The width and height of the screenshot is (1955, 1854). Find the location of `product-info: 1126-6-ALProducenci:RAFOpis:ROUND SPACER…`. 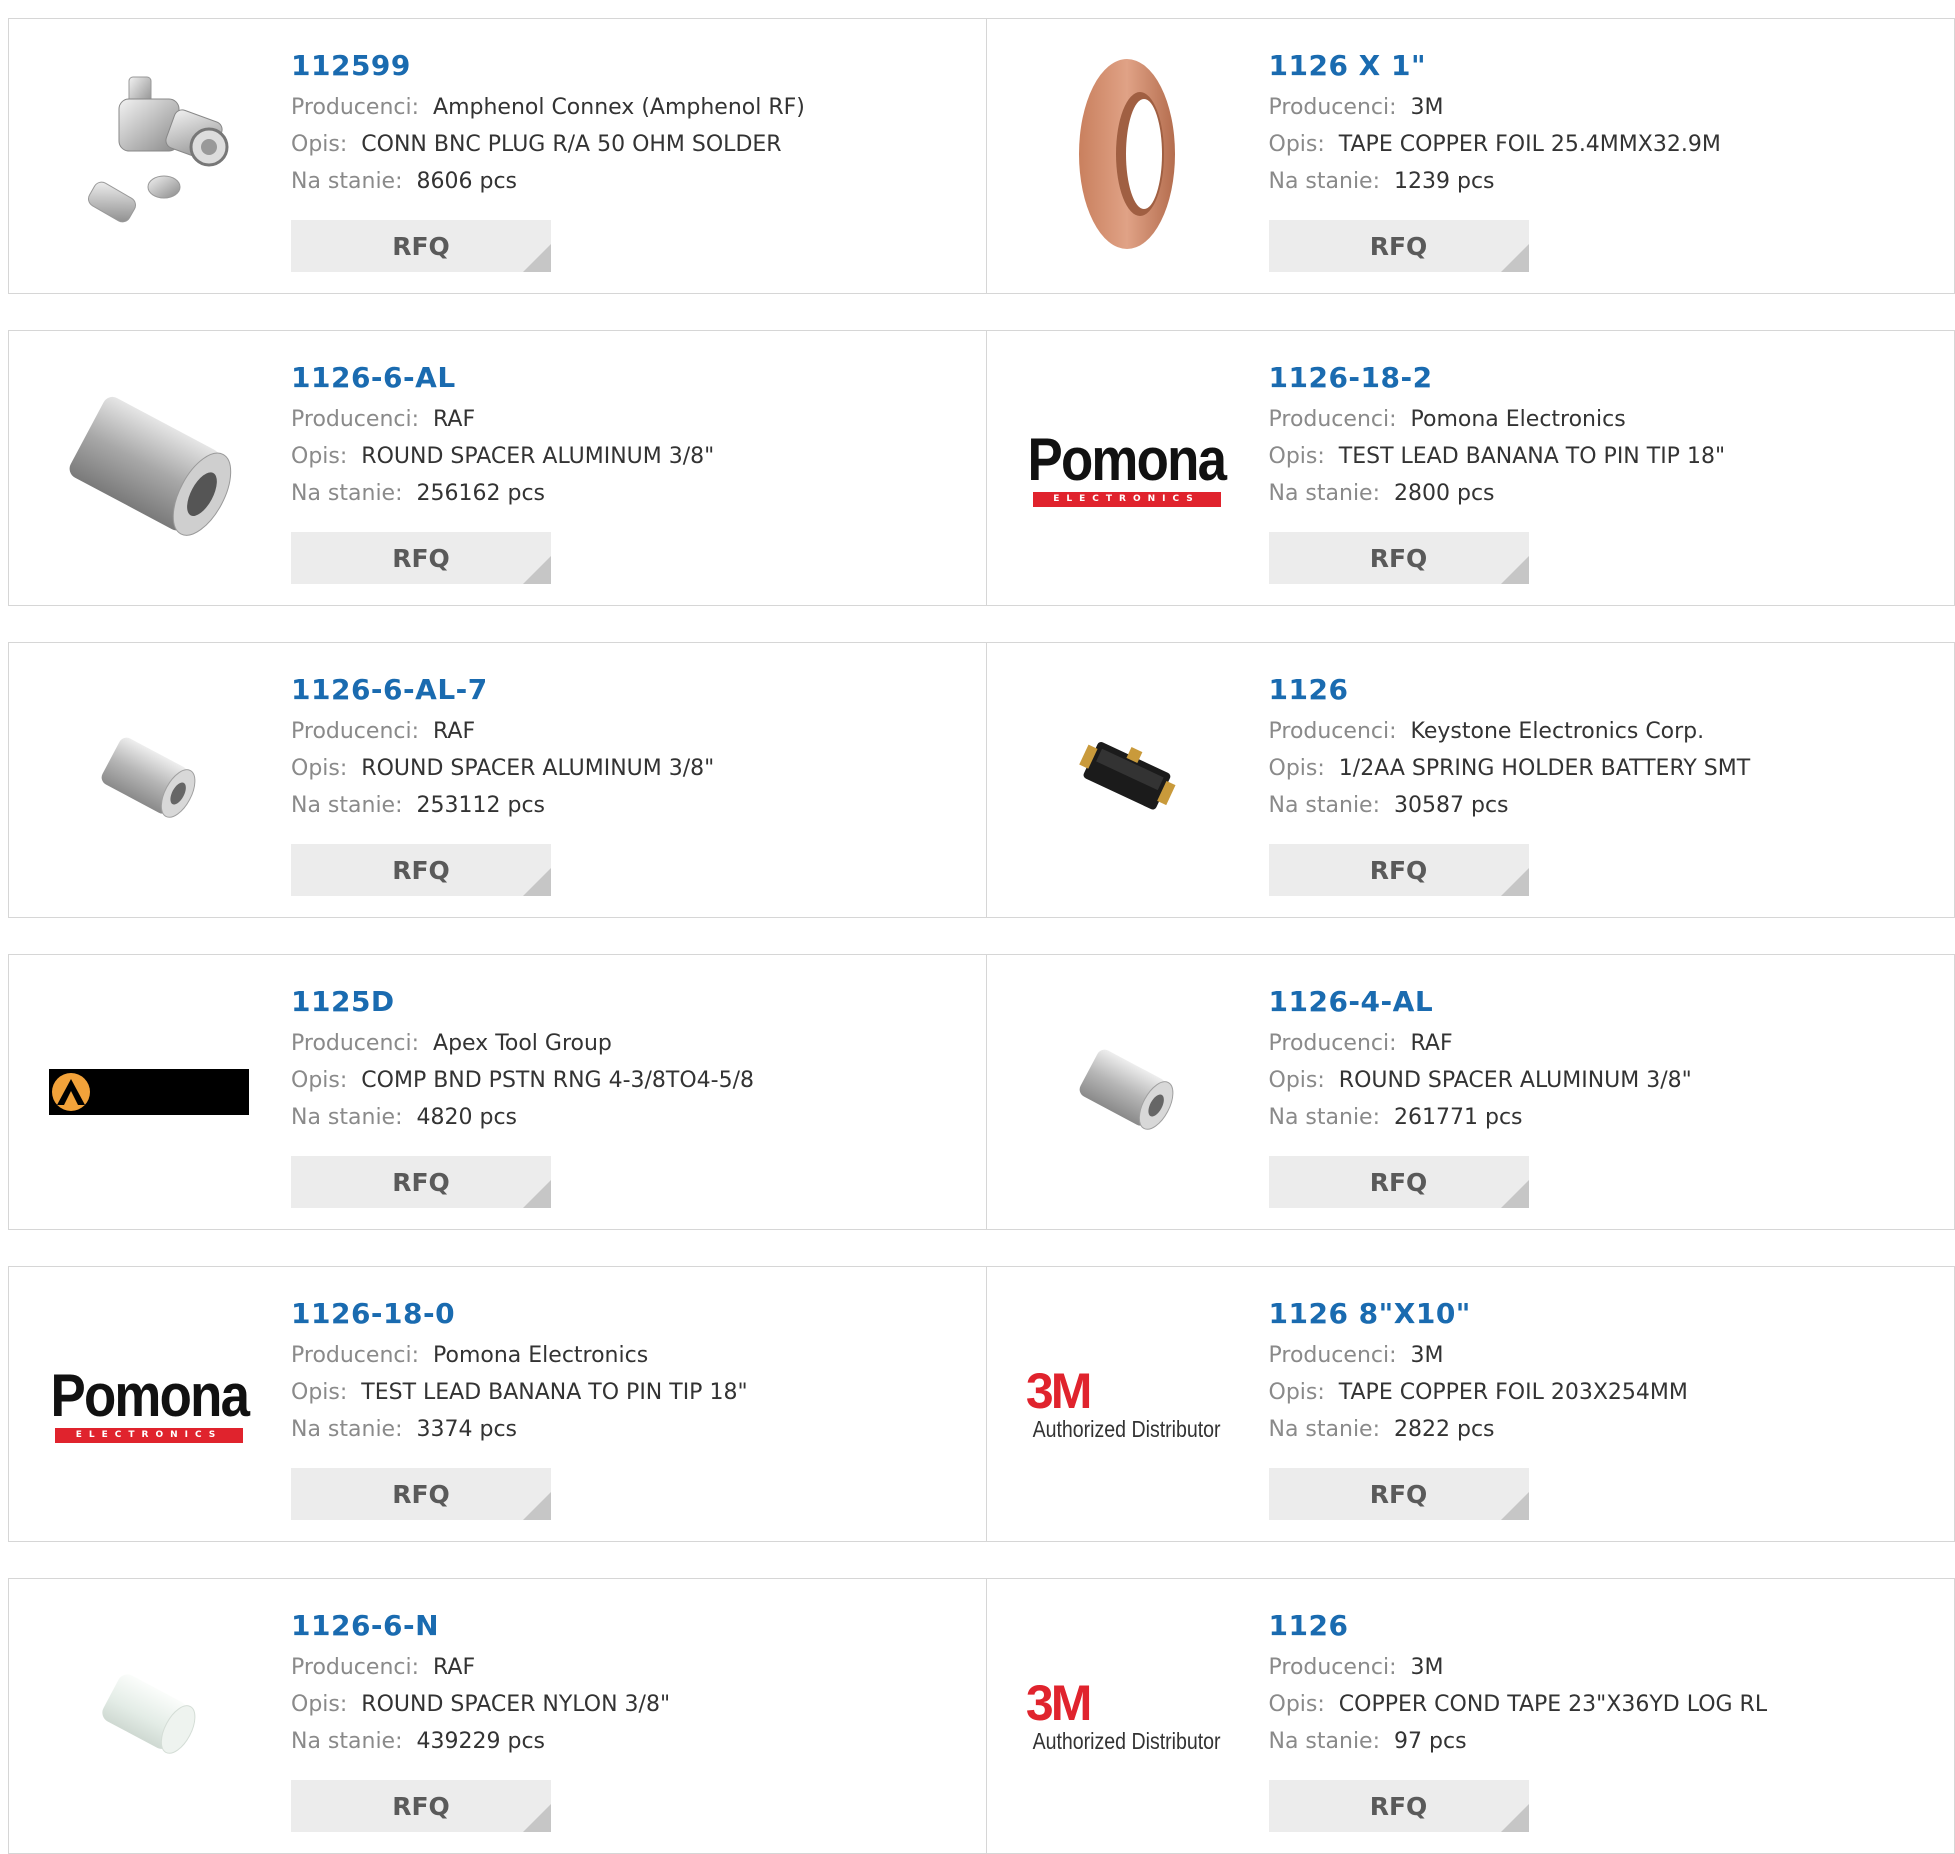

product-info: 1126-6-ALProducenci:RAFOpis:ROUND SPACER… is located at coordinates (502, 436).